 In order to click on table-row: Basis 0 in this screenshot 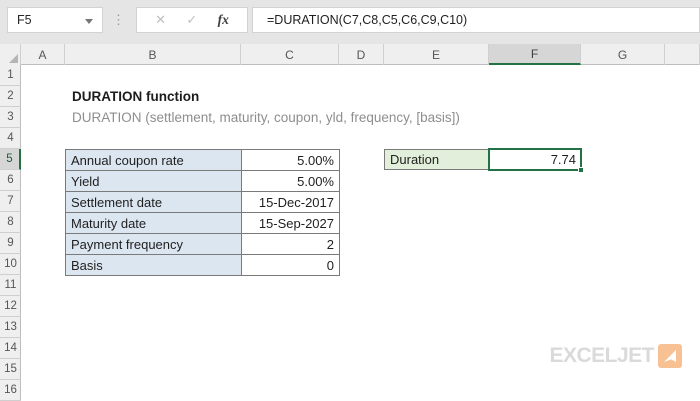, I will do `click(203, 265)`.